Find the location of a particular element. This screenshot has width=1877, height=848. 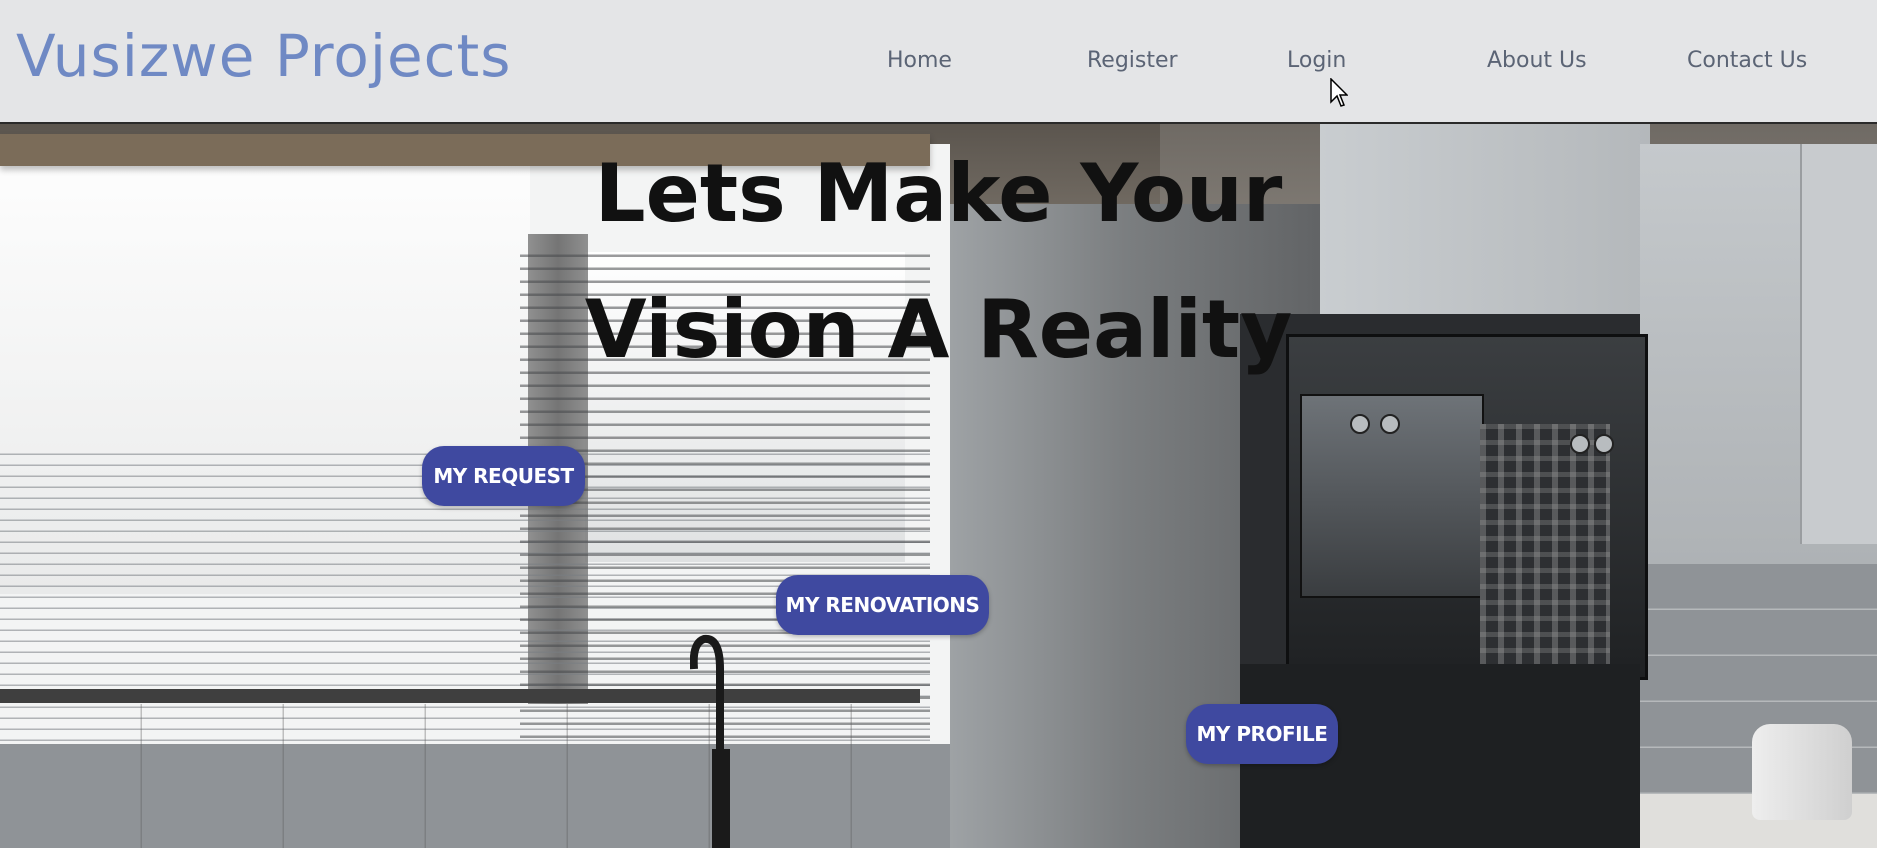

nav-login-link: Login is located at coordinates (1316, 60).